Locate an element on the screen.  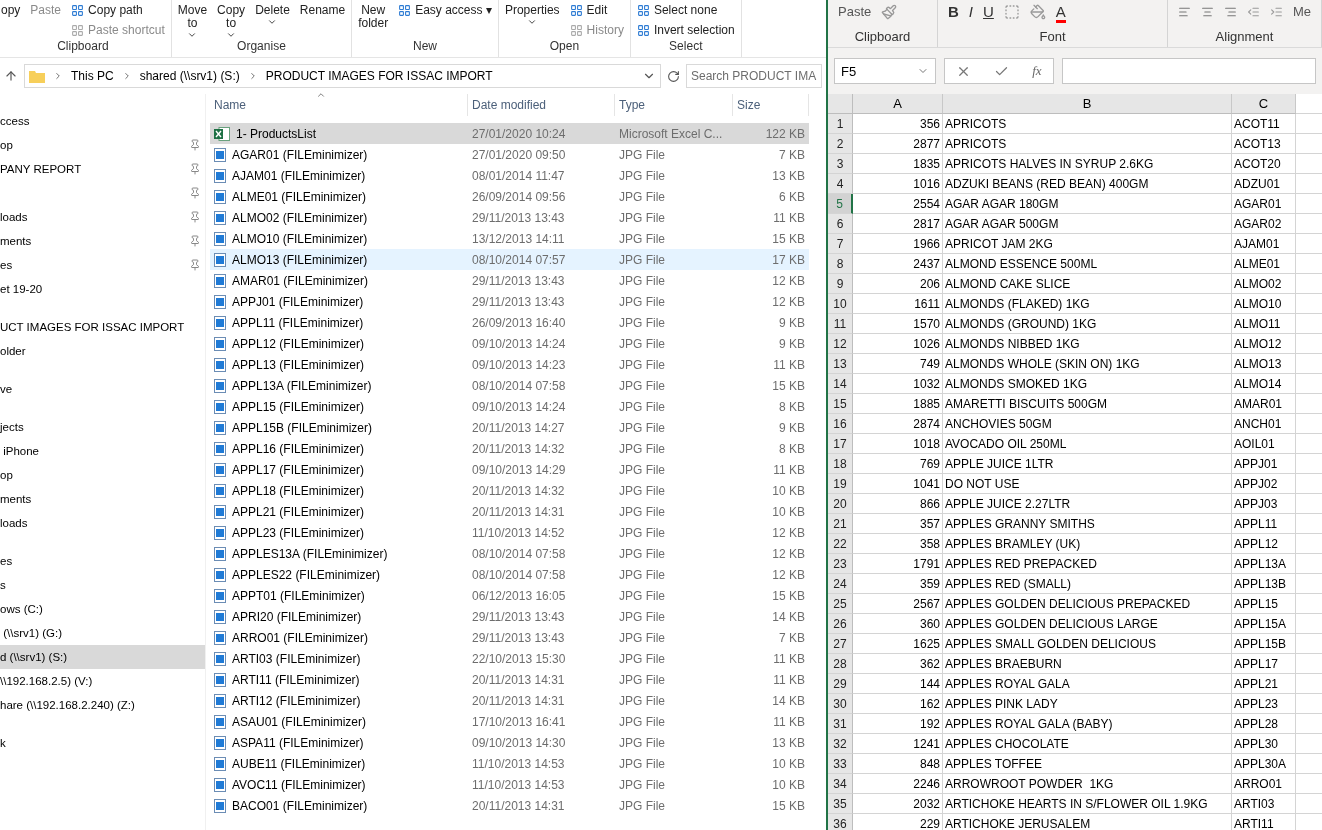
borders-icon is located at coordinates (1011, 12).